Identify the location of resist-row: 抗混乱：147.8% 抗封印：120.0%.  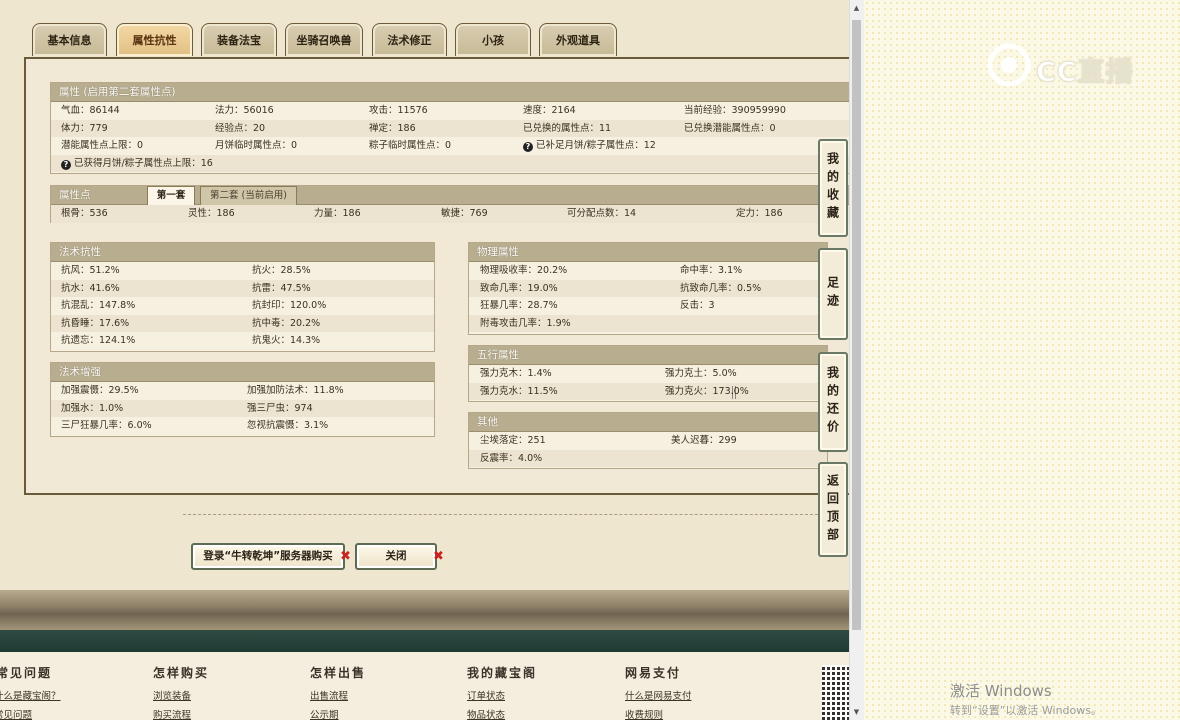
(242, 306).